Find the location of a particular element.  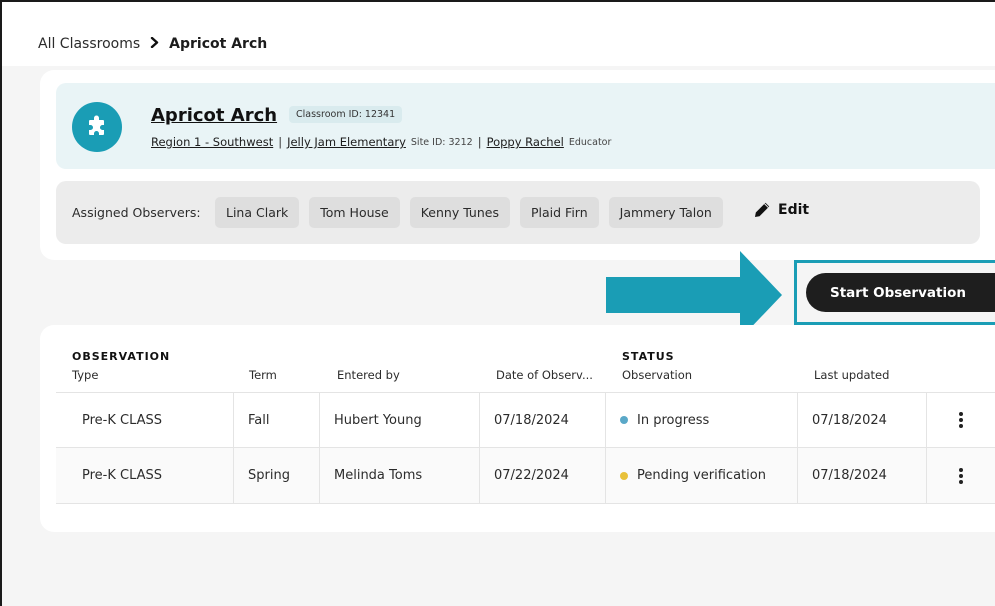

region-link: Region 1 - Southwest is located at coordinates (212, 142).